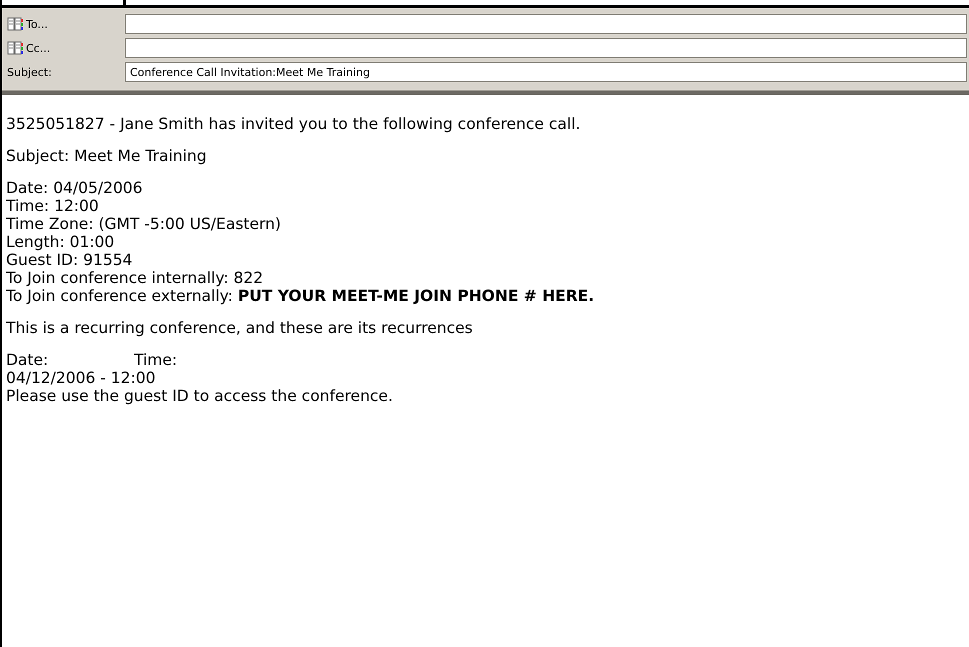 The width and height of the screenshot is (969, 647). Describe the element at coordinates (60, 242) in the screenshot. I see `message-line: Length: 01:00` at that location.